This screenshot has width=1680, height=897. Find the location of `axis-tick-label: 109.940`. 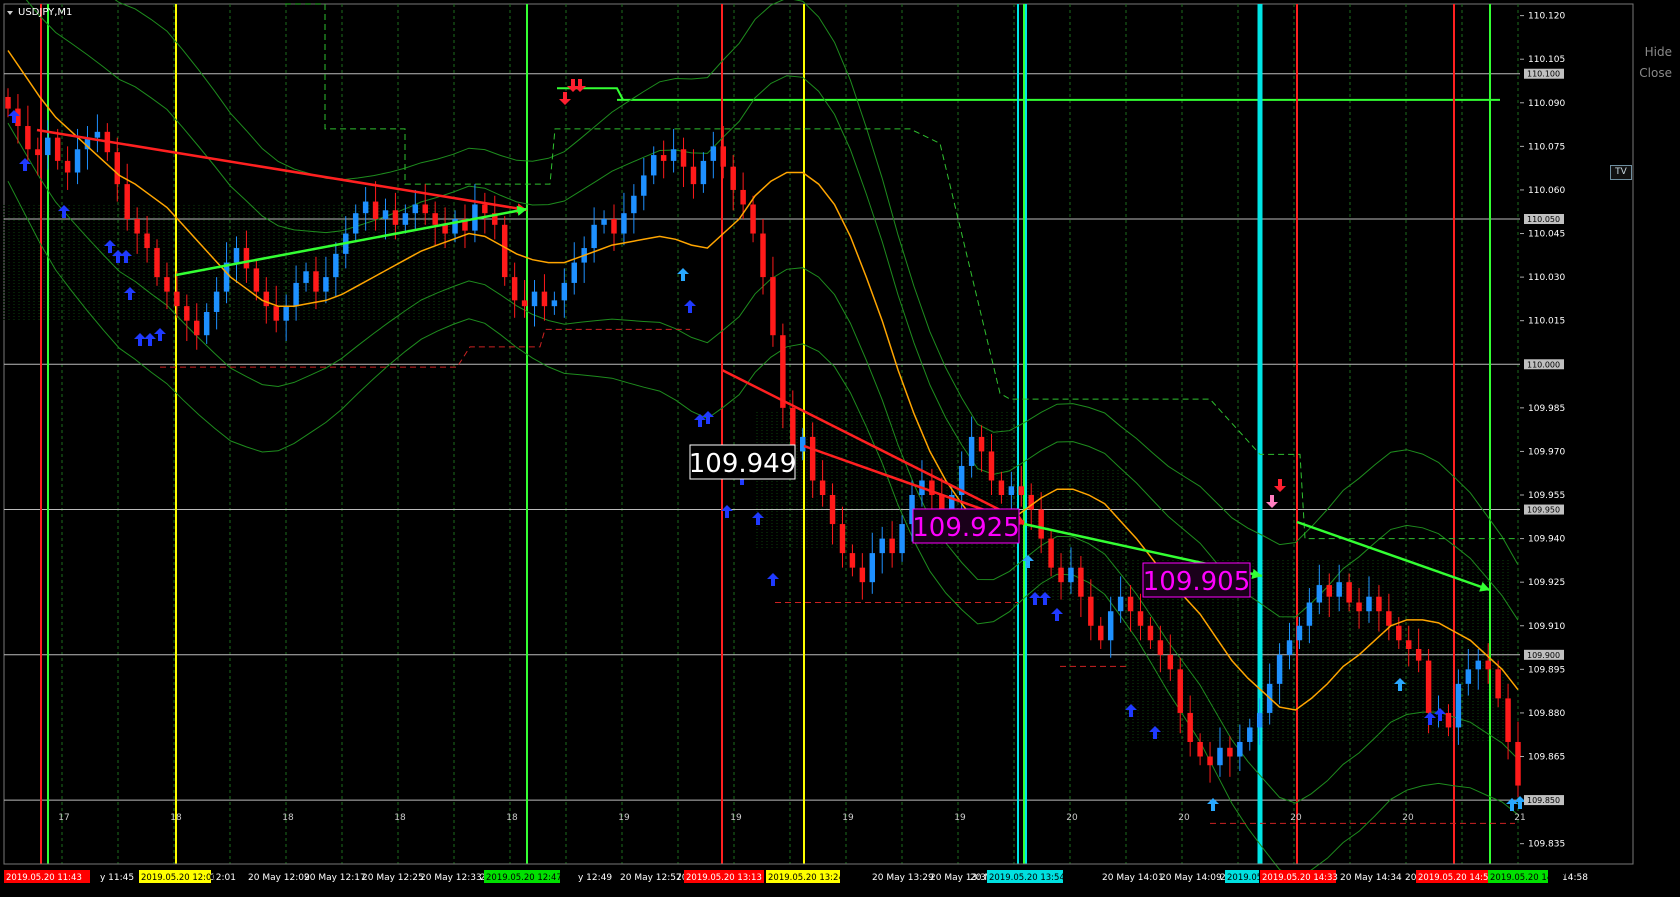

axis-tick-label: 109.940 is located at coordinates (1546, 540).